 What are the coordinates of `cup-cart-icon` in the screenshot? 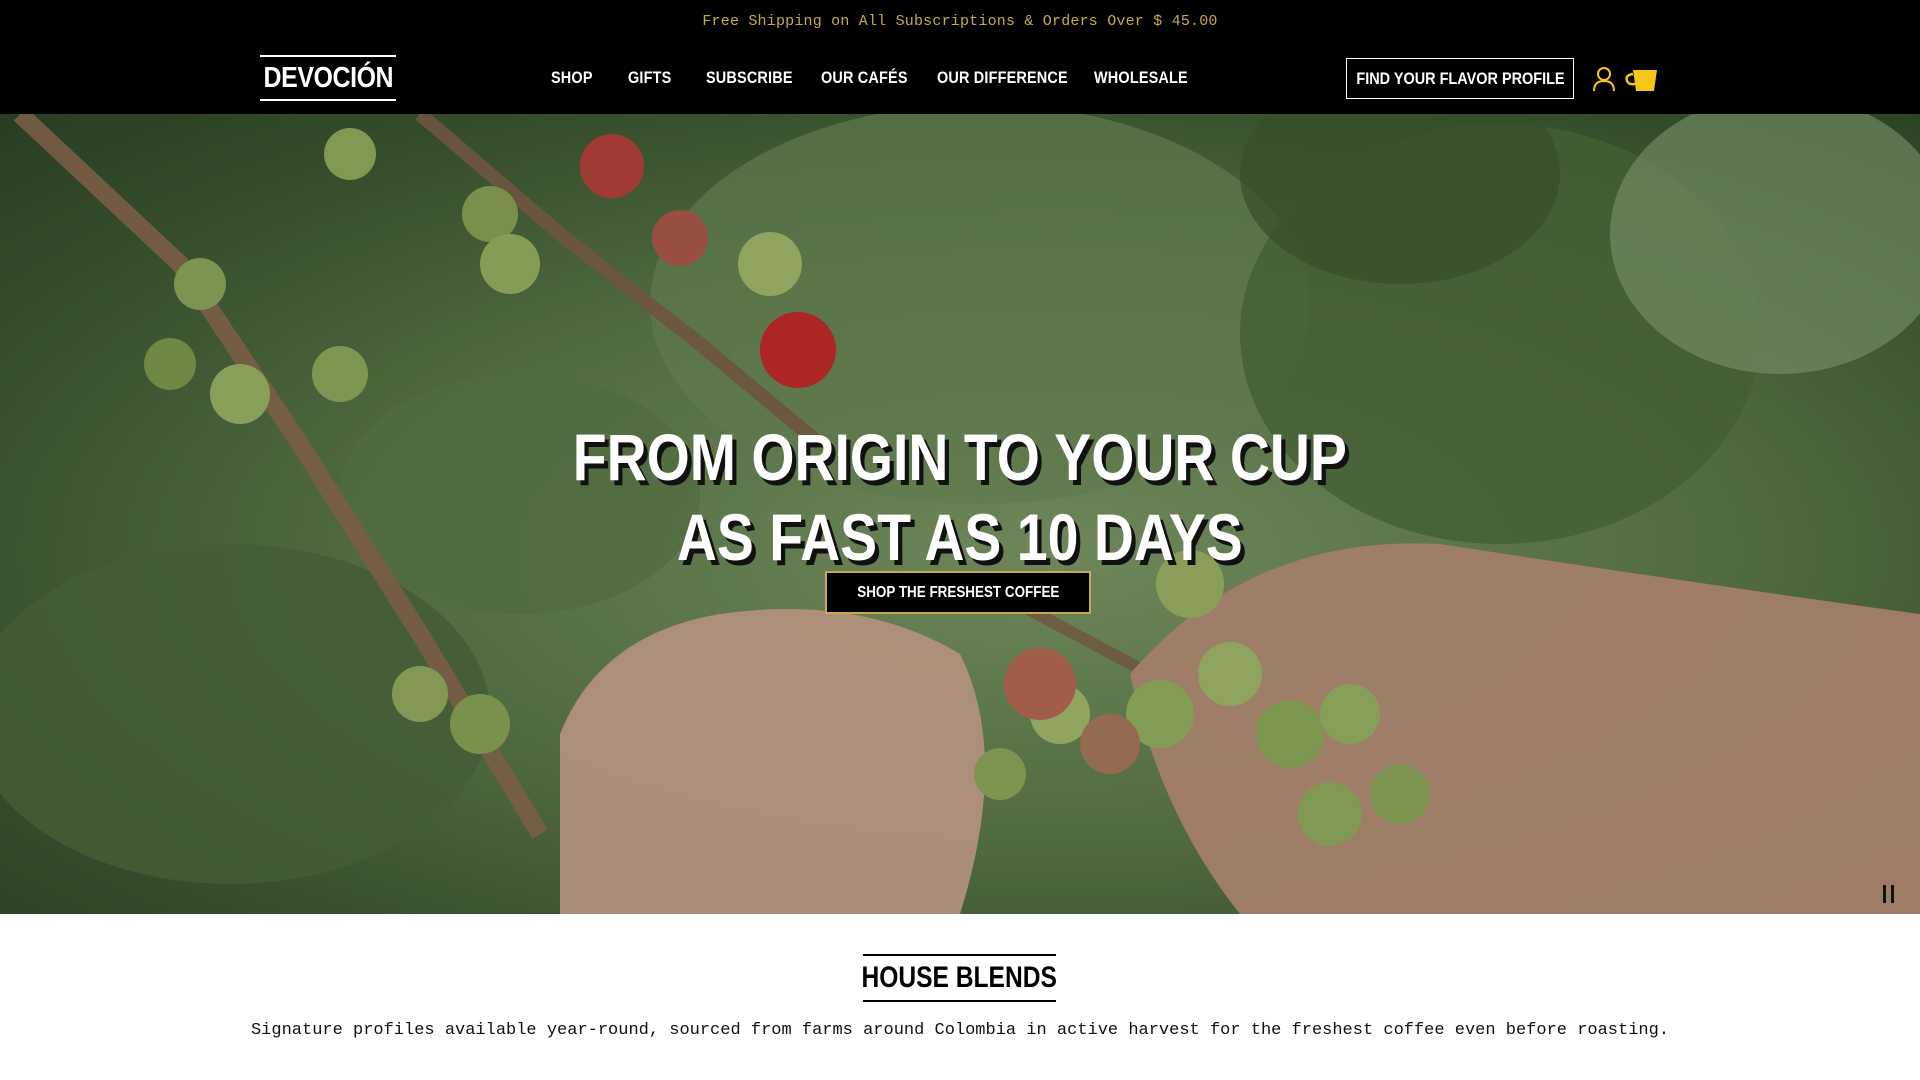 It's located at (1642, 80).